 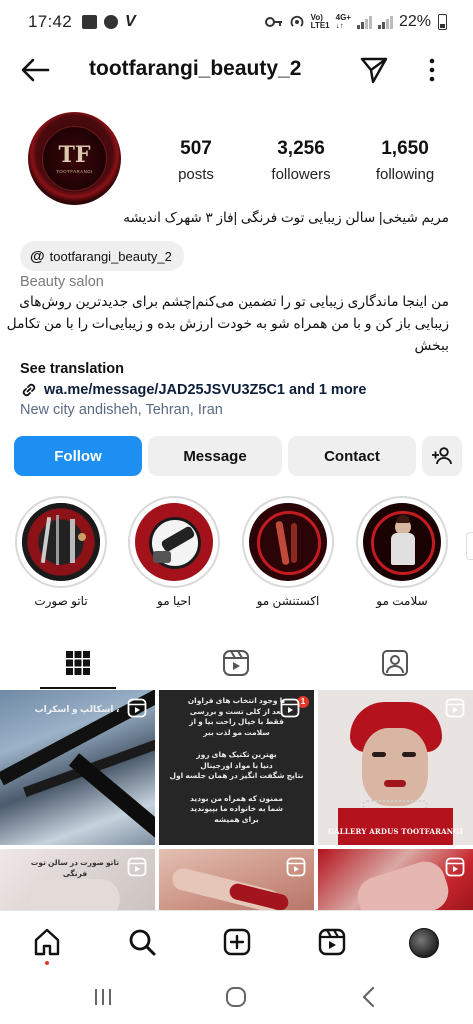 What do you see at coordinates (273, 22) in the screenshot?
I see `key-icon` at bounding box center [273, 22].